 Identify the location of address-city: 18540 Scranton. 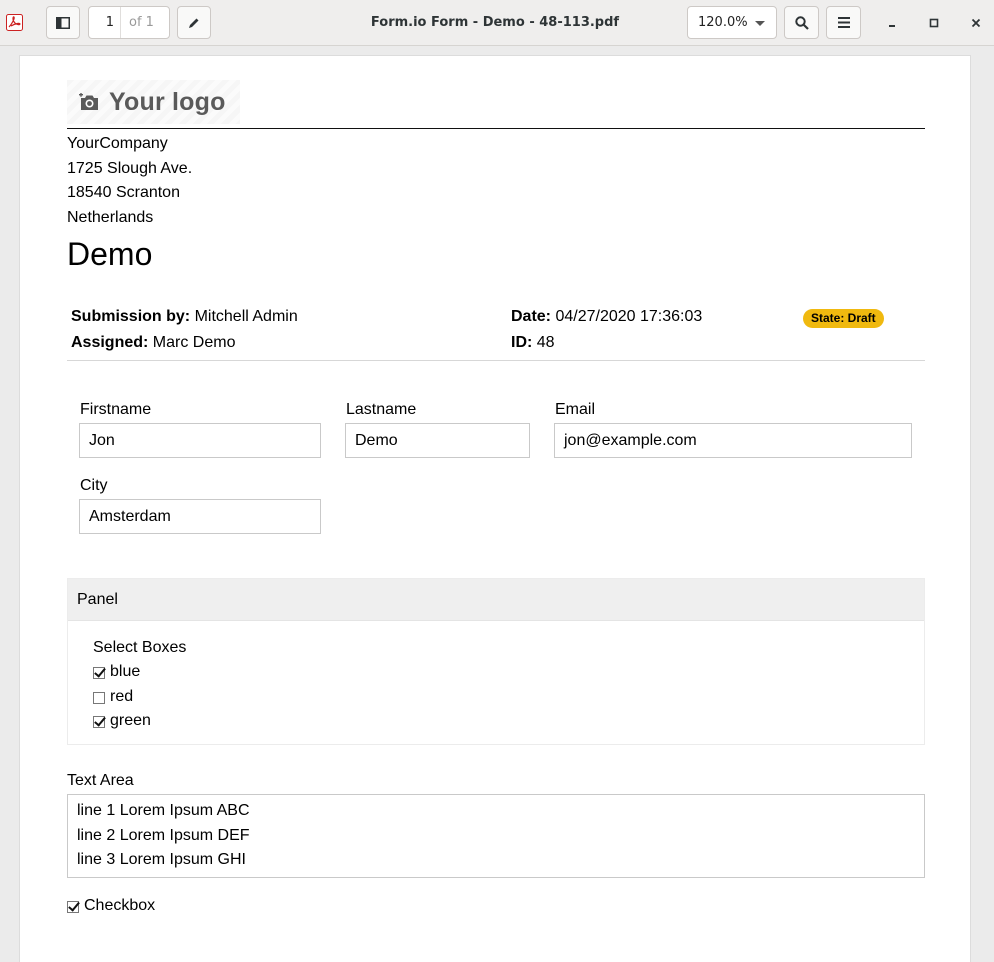
(123, 192).